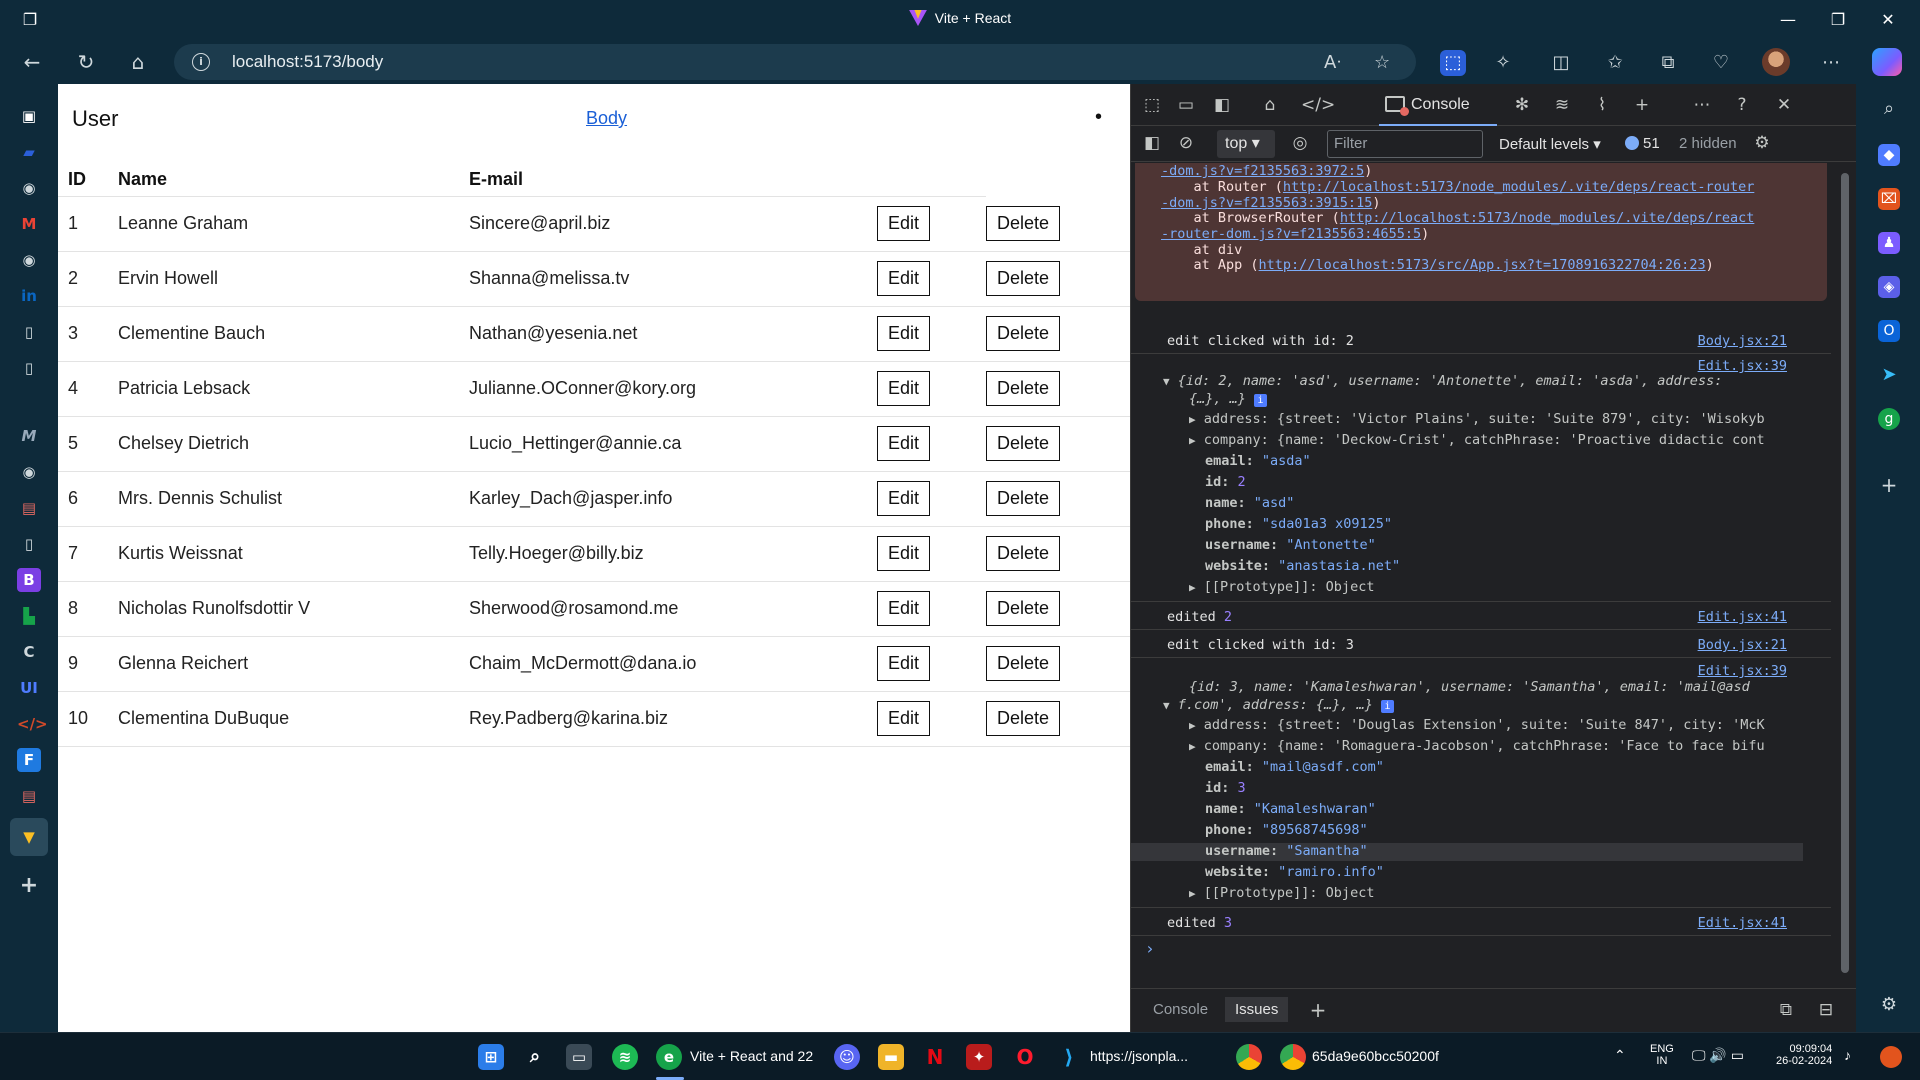 This screenshot has height=1080, width=1920. I want to click on vscode-icon: ⟩, so click(1069, 1057).